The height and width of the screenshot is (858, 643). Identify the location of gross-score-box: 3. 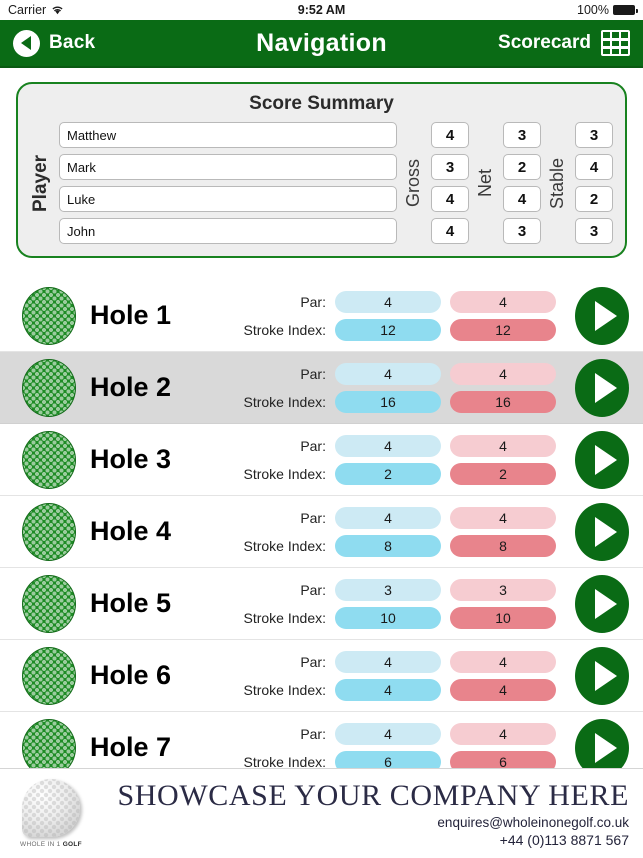
(450, 167).